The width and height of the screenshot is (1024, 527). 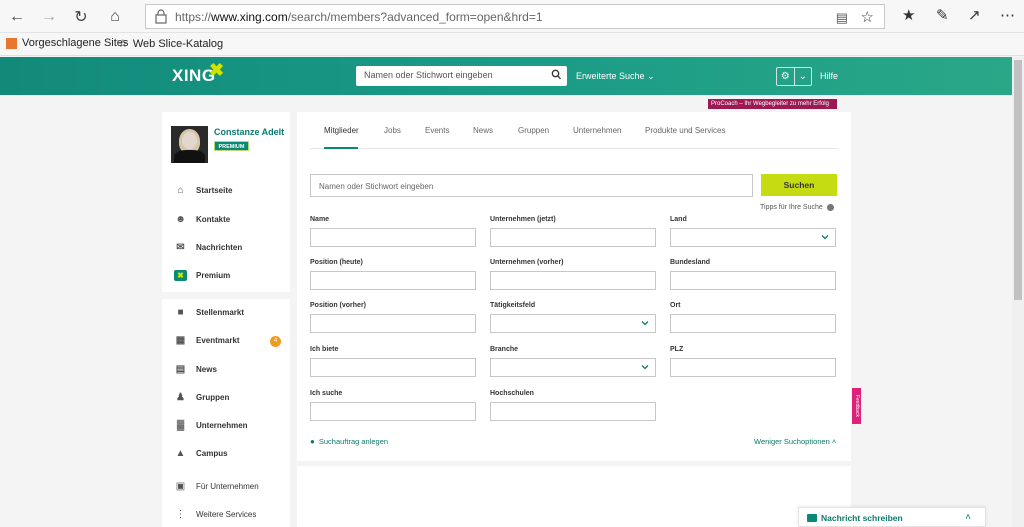 What do you see at coordinates (892, 517) in the screenshot?
I see `message-compose-bar: Nachricht schreiben ˄` at bounding box center [892, 517].